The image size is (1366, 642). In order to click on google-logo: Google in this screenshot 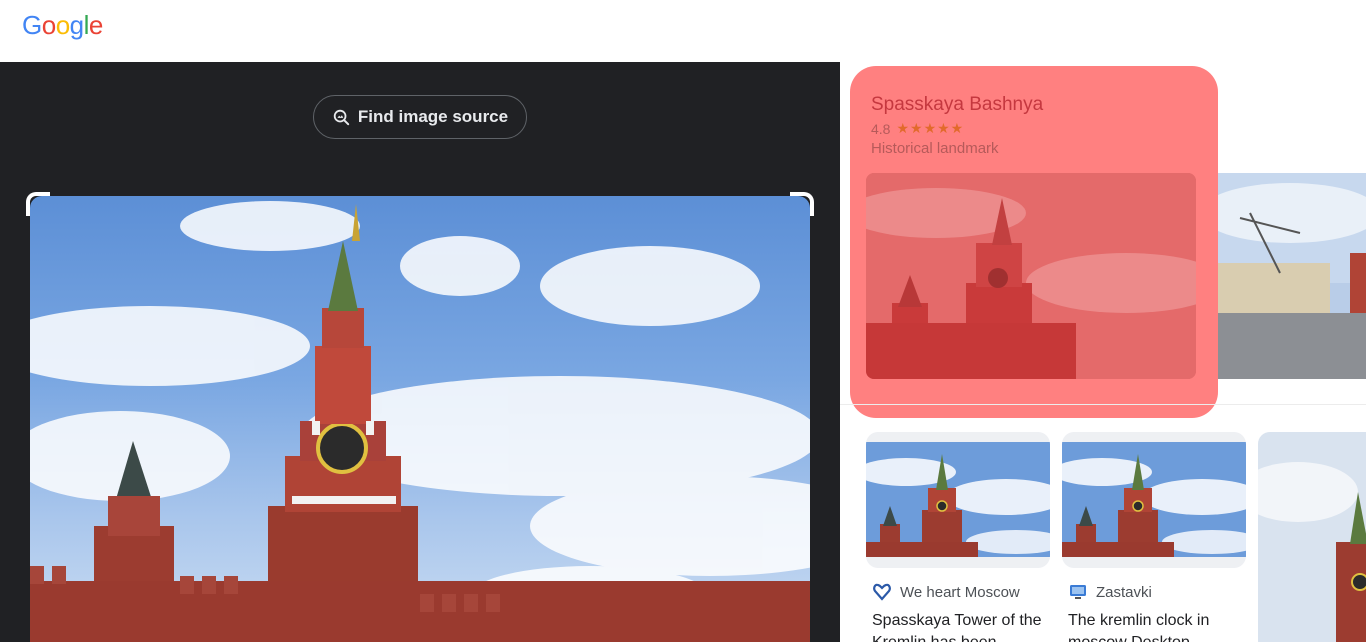, I will do `click(62, 25)`.